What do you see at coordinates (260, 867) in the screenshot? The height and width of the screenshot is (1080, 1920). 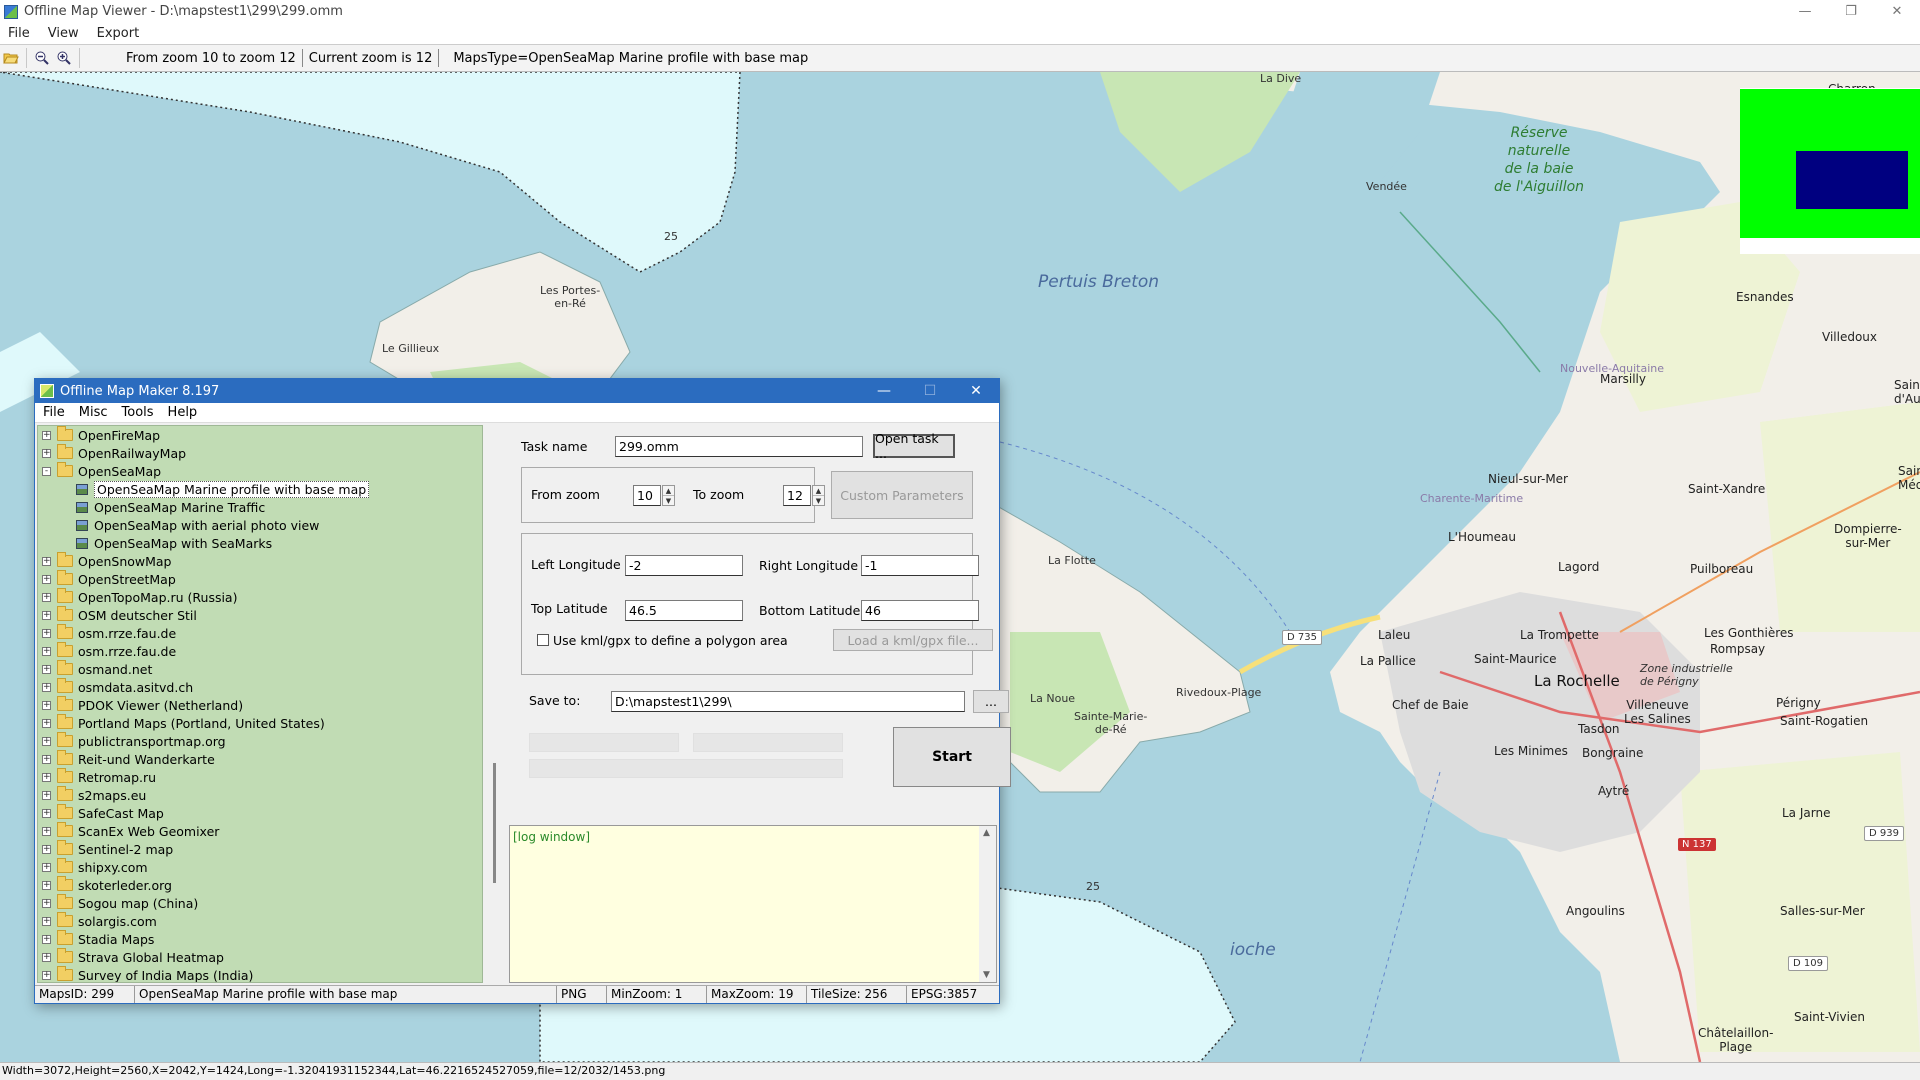 I see `tree-folder-item: + shipxy.com` at bounding box center [260, 867].